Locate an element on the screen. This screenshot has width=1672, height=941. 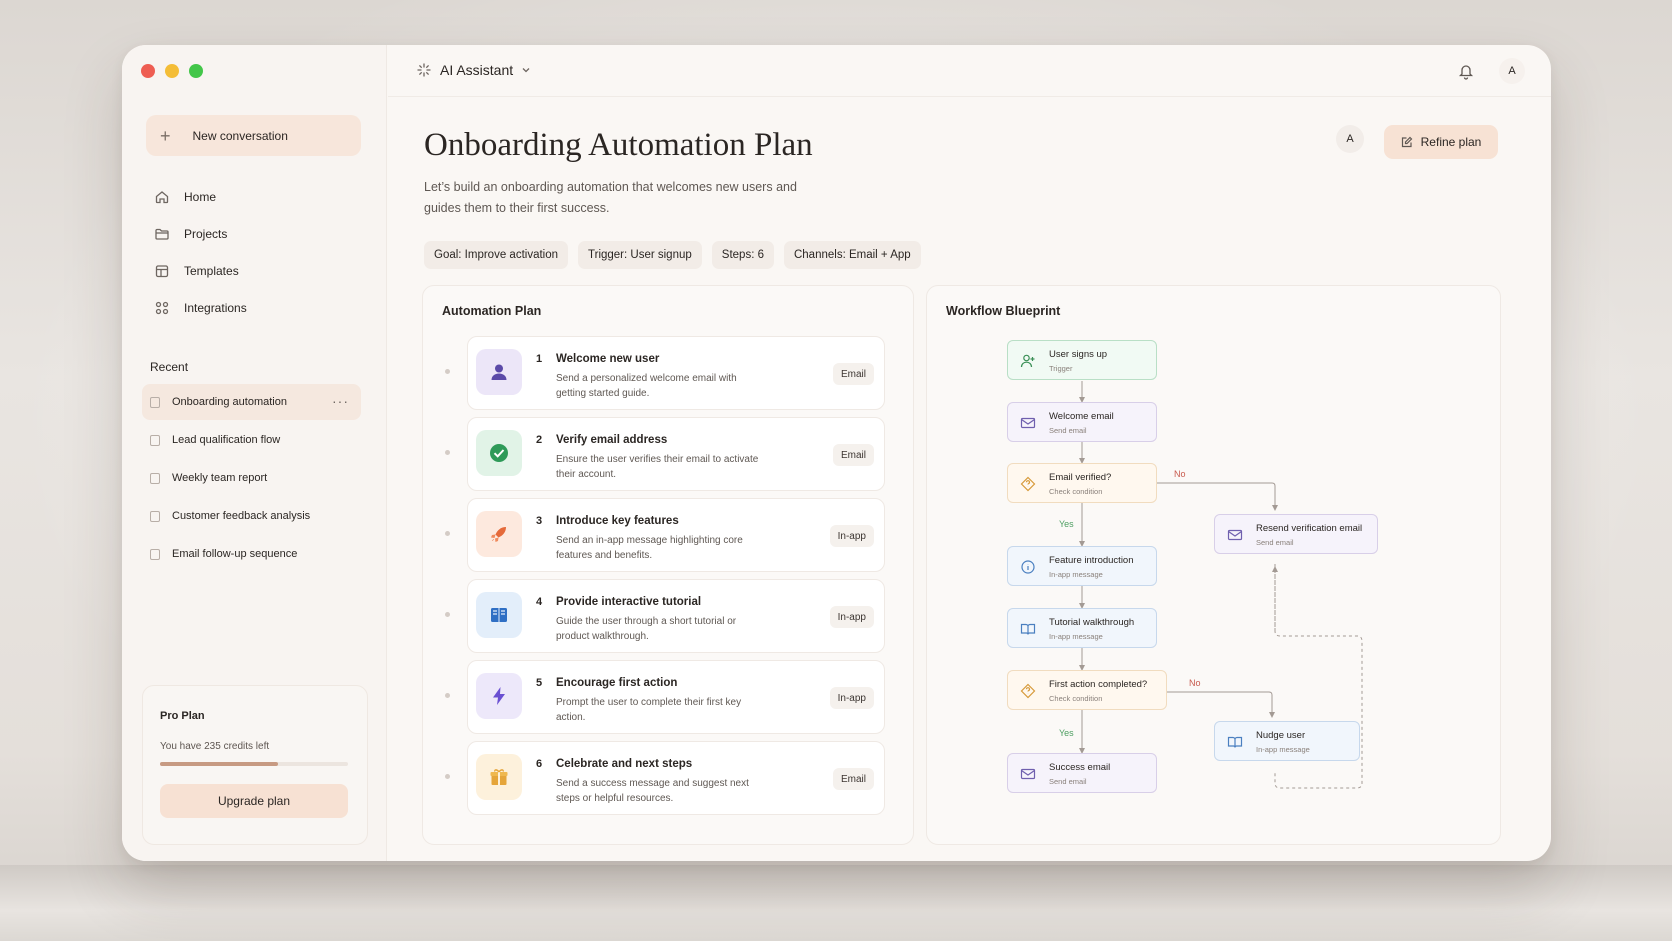
recent-item: Onboarding automation ··· is located at coordinates (251, 402).